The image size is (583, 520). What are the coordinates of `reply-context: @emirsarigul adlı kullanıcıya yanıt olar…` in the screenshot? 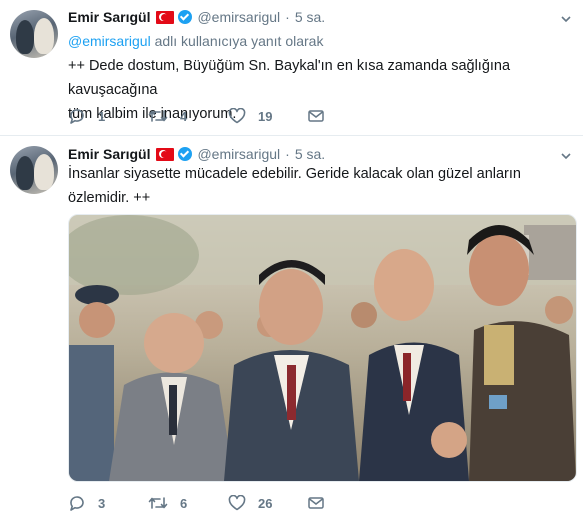 It's located at (195, 41).